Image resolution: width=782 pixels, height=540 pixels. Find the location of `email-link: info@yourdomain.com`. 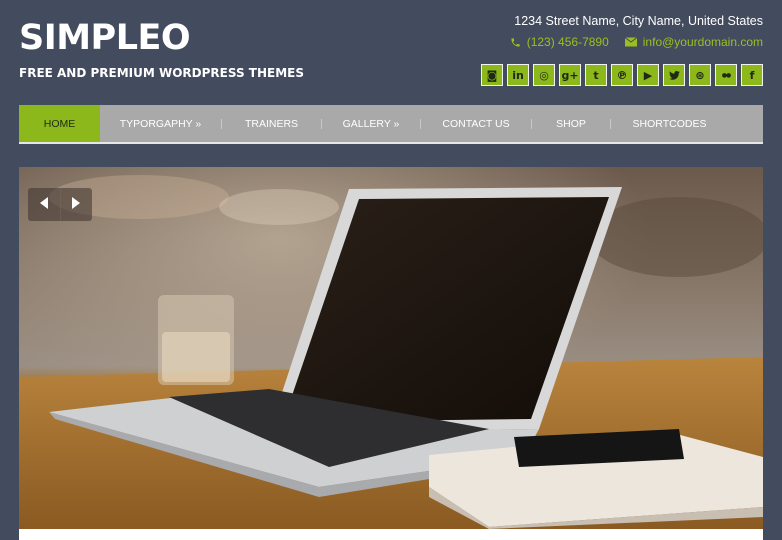

email-link: info@yourdomain.com is located at coordinates (703, 42).